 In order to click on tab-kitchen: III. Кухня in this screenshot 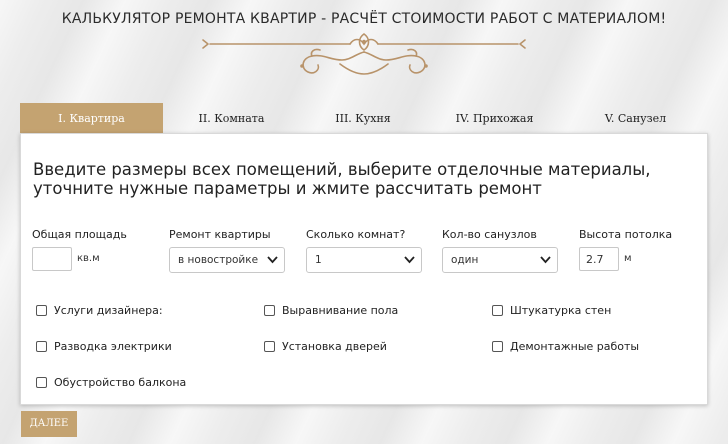, I will do `click(363, 118)`.